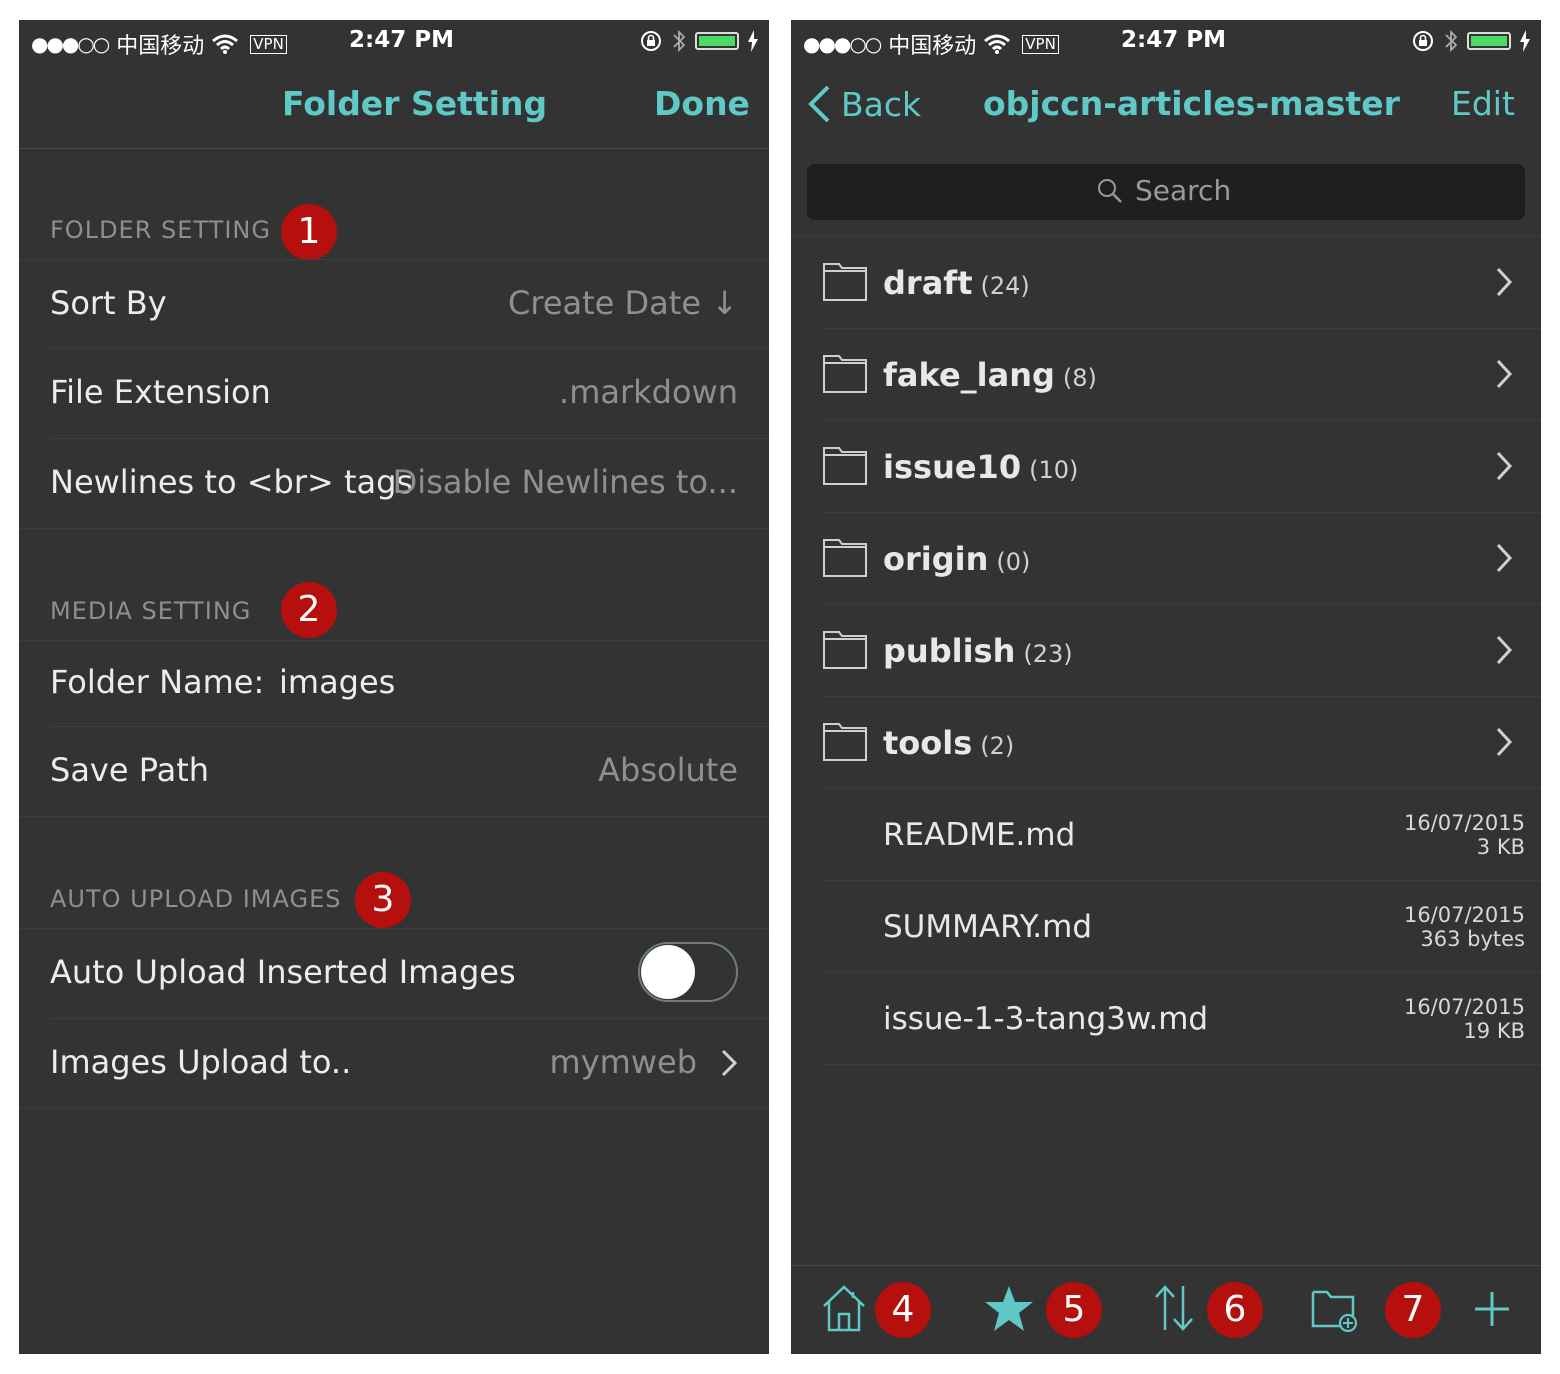  I want to click on file-meta: 16/07/2015 3 KB, so click(1464, 835).